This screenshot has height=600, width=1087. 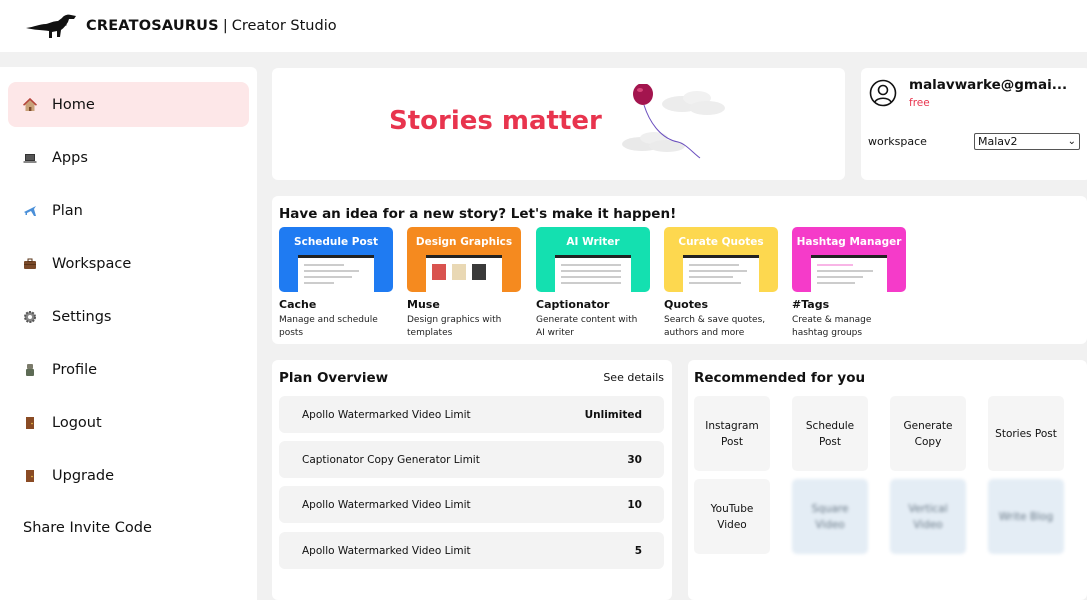 What do you see at coordinates (613, 414) in the screenshot?
I see `plan-row-value: Unlimited` at bounding box center [613, 414].